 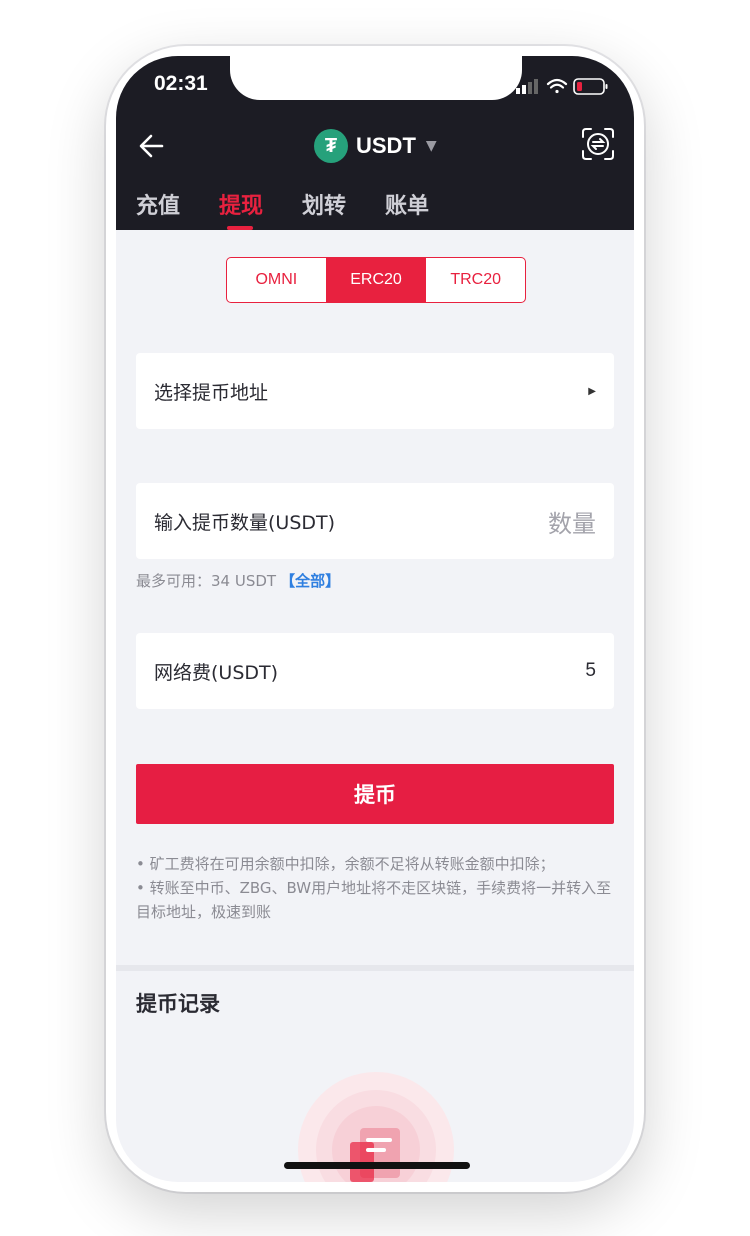 What do you see at coordinates (375, 521) in the screenshot?
I see `amount-field: 输入提币数量(USDT) 数量` at bounding box center [375, 521].